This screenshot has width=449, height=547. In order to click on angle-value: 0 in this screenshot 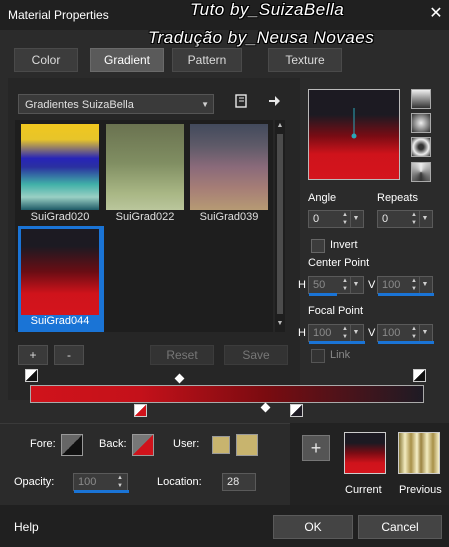, I will do `click(316, 219)`.